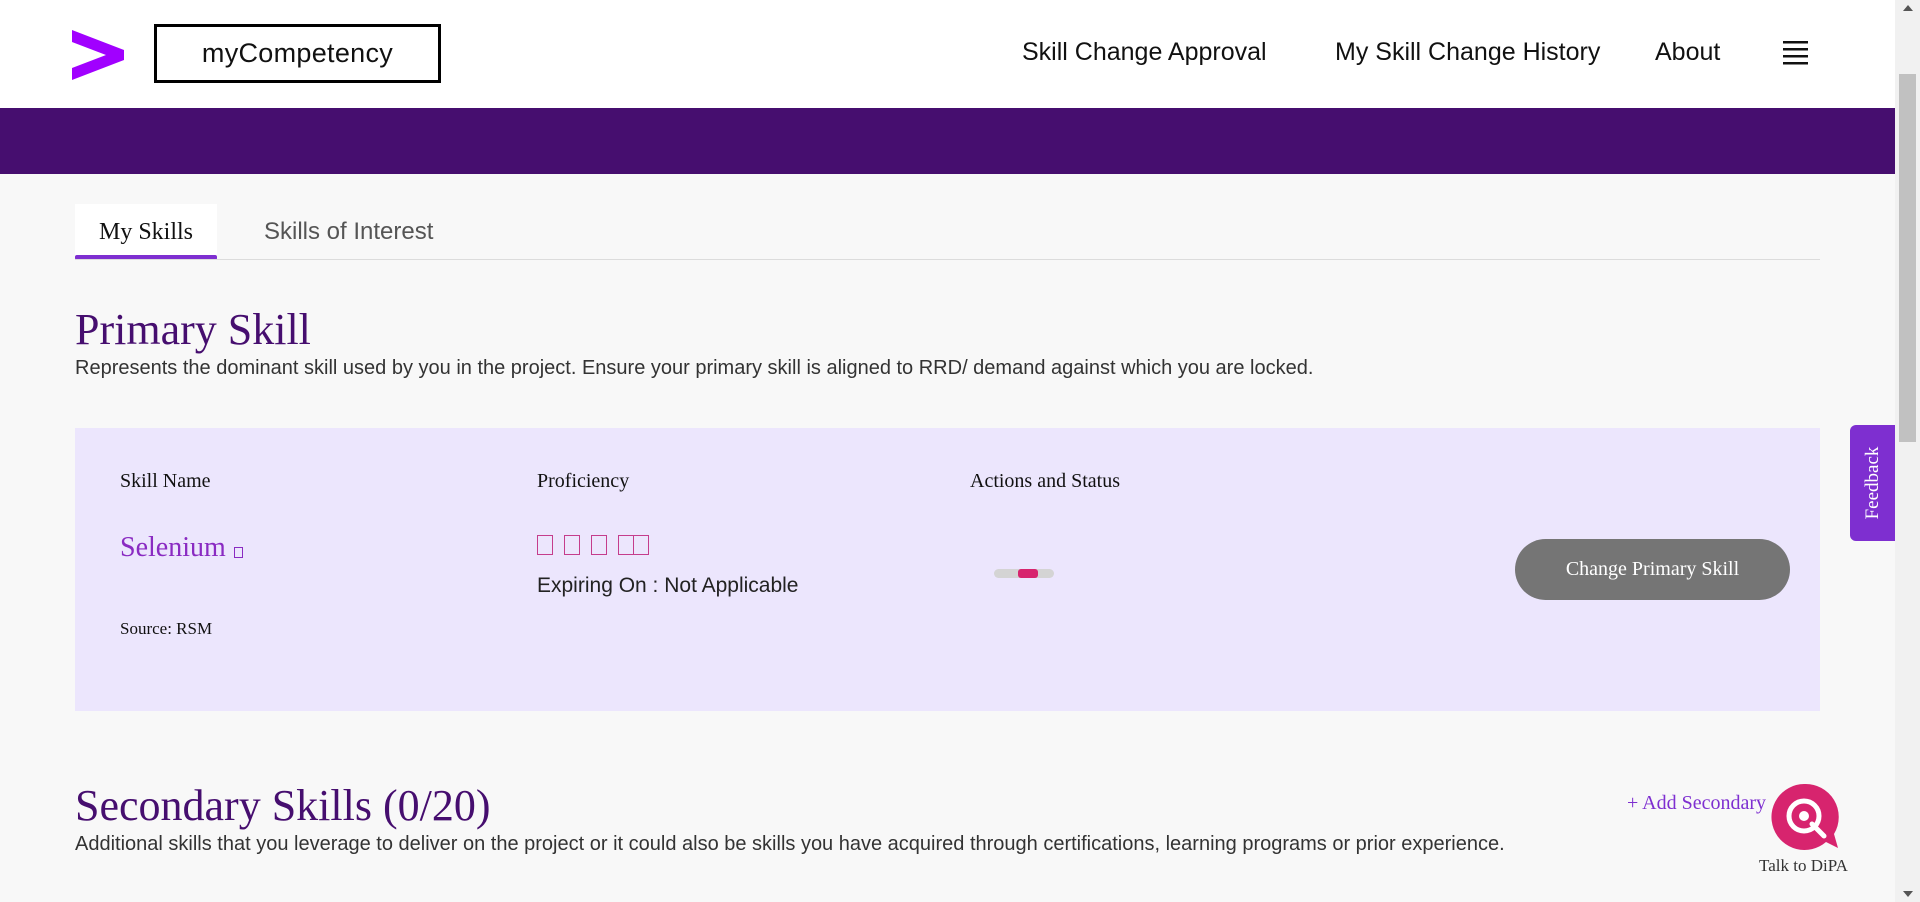  What do you see at coordinates (165, 481) in the screenshot?
I see `column-header-skill-name: Skill Name` at bounding box center [165, 481].